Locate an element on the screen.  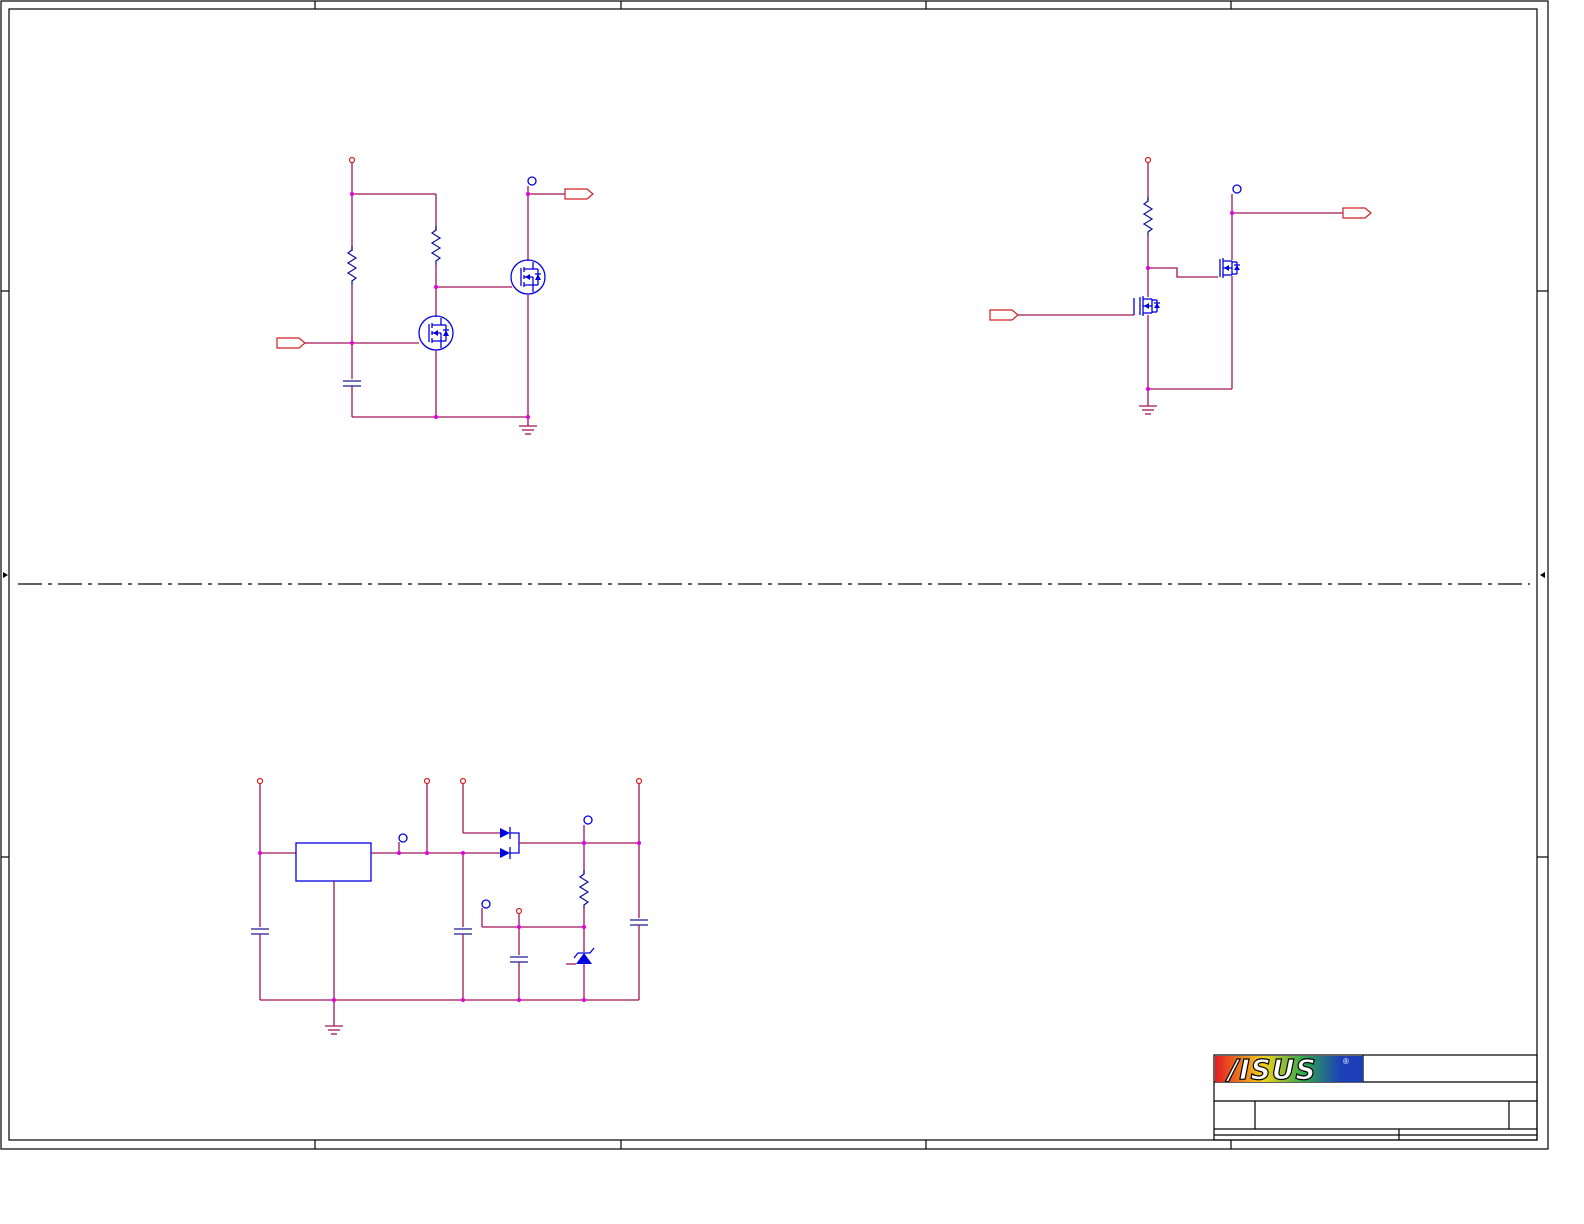
circuit-bottom-left is located at coordinates (449, 906).